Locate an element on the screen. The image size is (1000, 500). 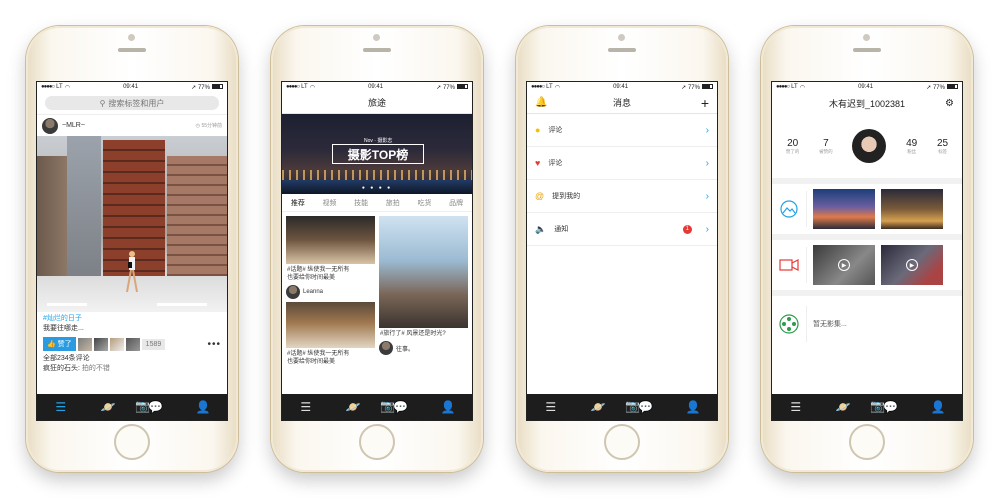
like-count: 1589 is located at coordinates (153, 344).